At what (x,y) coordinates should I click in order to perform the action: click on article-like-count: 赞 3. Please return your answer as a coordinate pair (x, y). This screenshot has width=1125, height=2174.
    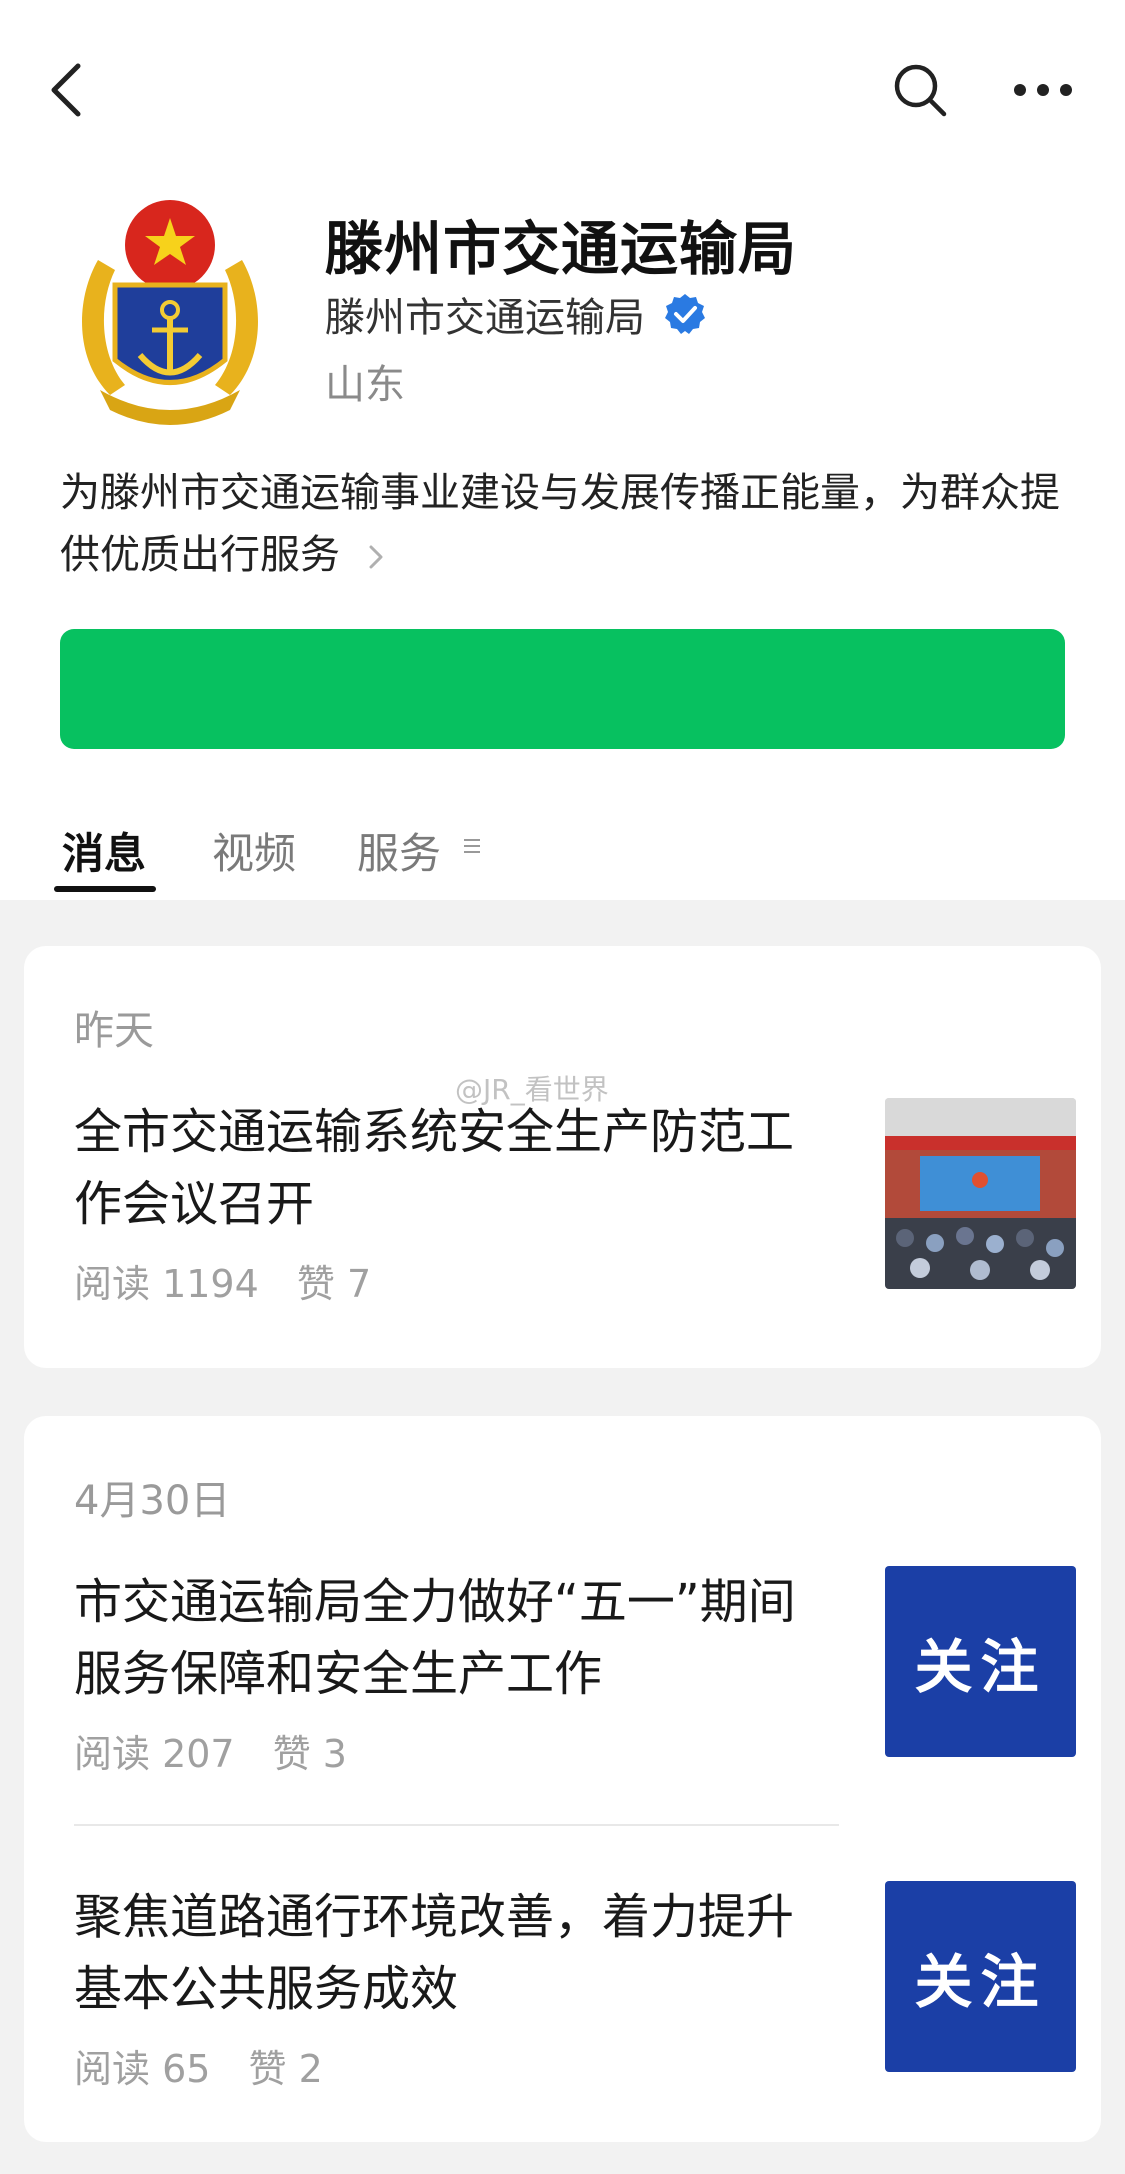
    Looking at the image, I should click on (309, 1754).